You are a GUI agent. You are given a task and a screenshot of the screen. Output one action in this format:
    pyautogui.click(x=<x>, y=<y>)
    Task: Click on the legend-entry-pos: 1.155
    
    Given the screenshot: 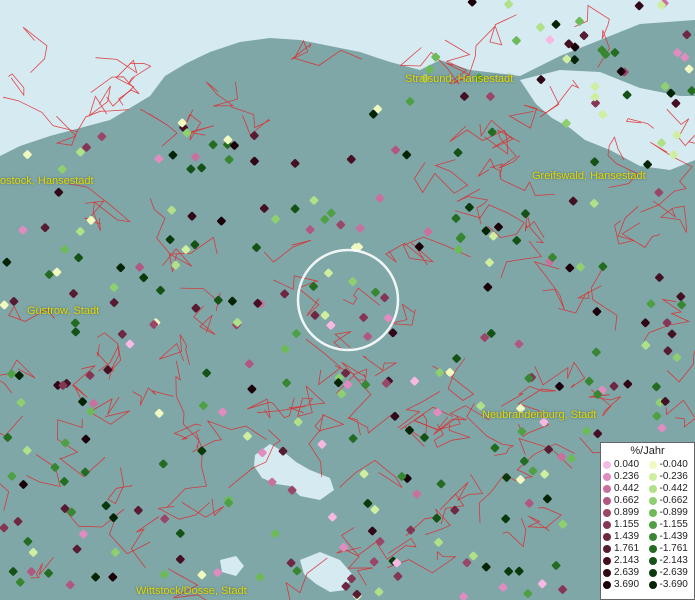 What is the action you would take?
    pyautogui.click(x=626, y=524)
    